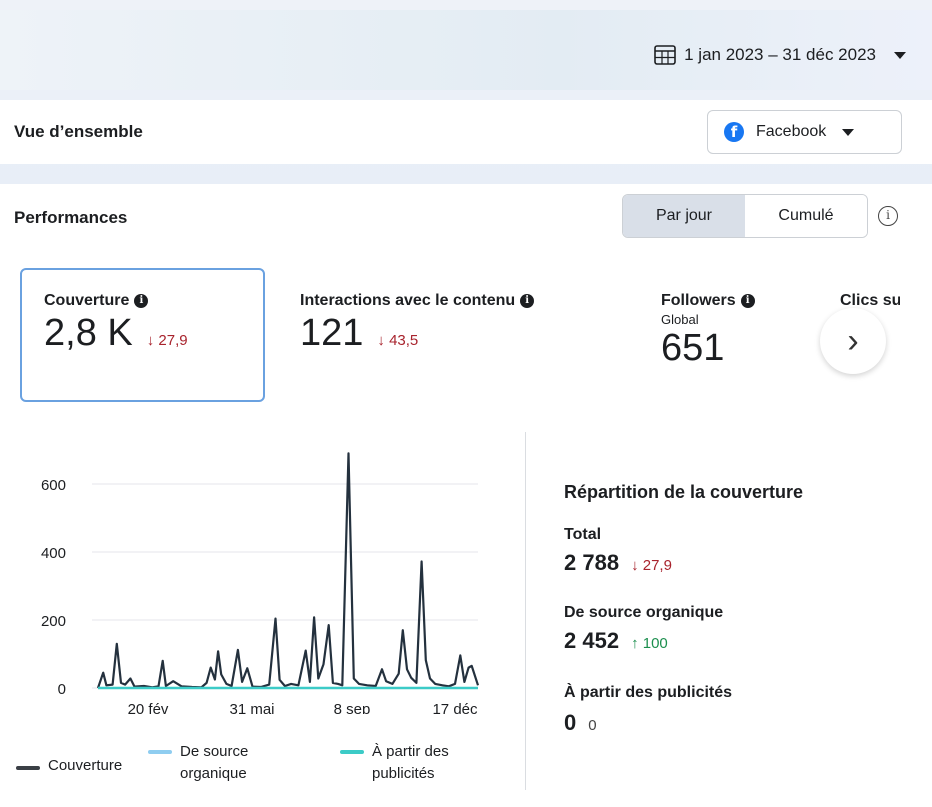  What do you see at coordinates (466, 50) in the screenshot?
I see `date-bar: 1 jan 2023 – 31 déc 2023` at bounding box center [466, 50].